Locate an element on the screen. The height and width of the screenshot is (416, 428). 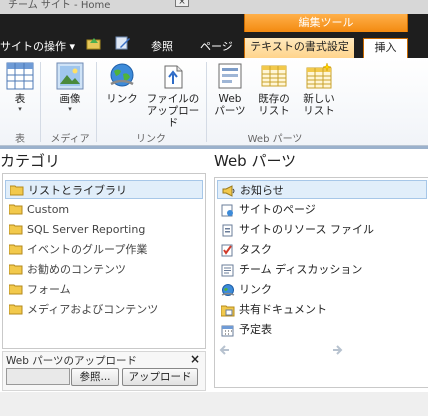
discussion-icon is located at coordinates (227, 270).